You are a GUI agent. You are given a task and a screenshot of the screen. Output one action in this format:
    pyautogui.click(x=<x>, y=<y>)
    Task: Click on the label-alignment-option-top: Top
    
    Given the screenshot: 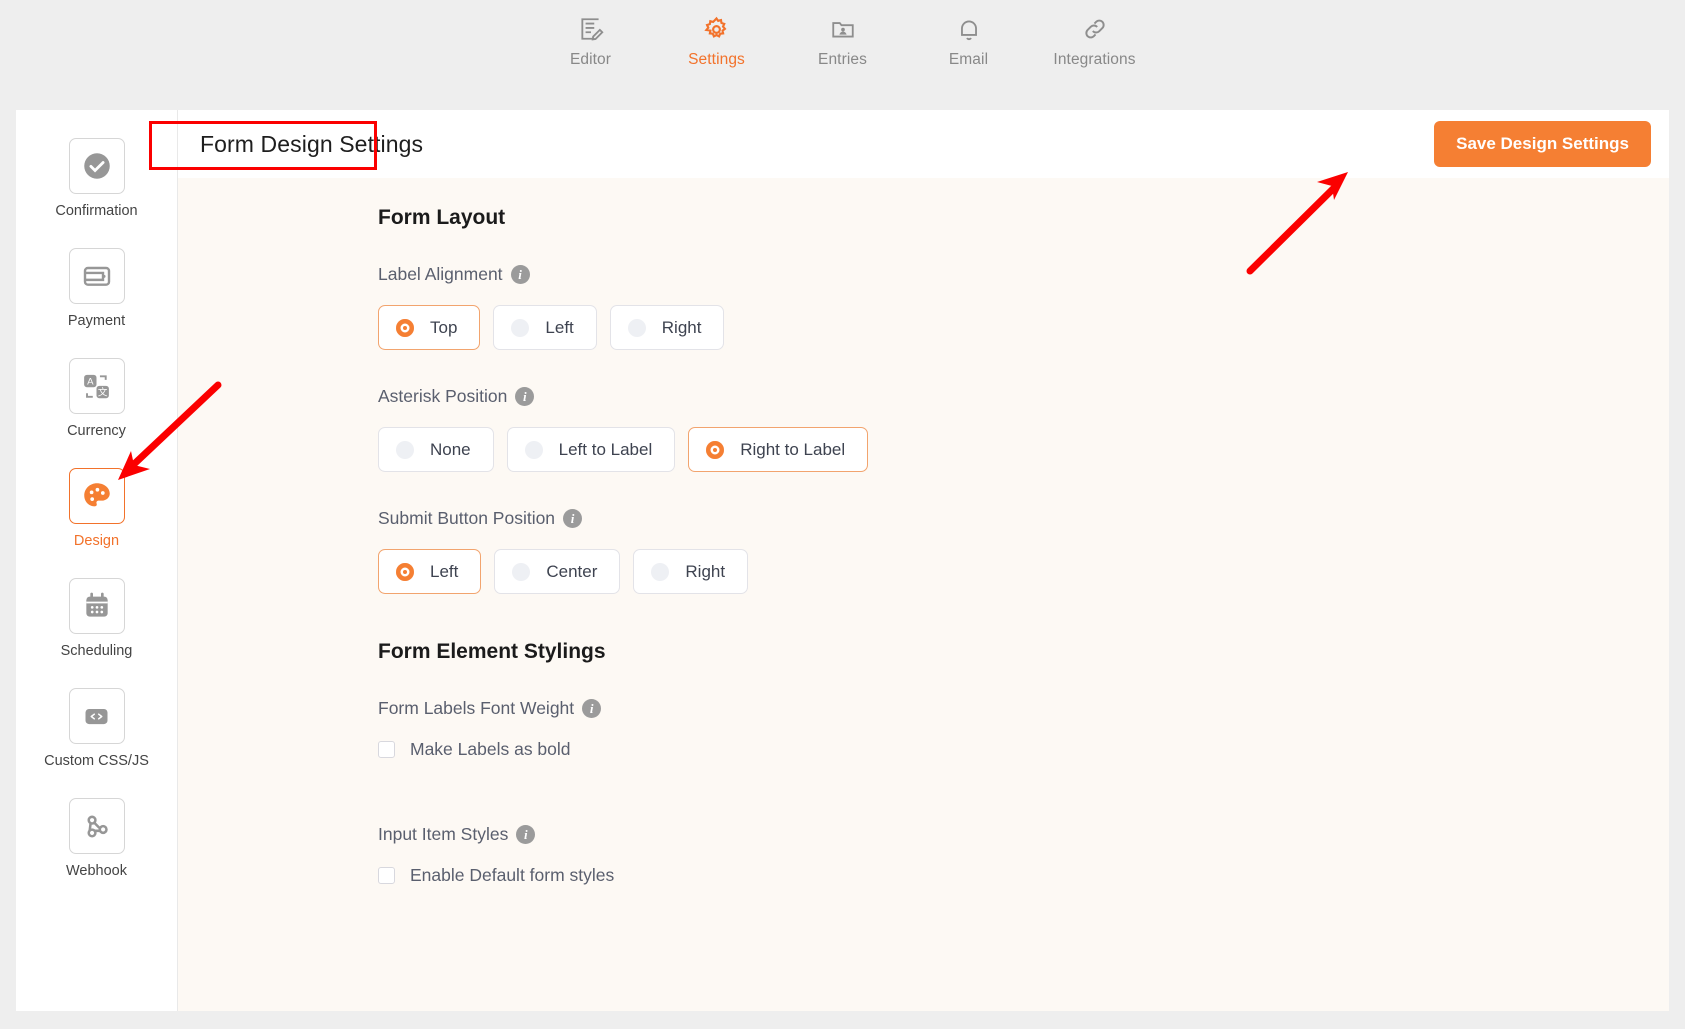 What is the action you would take?
    pyautogui.click(x=429, y=327)
    